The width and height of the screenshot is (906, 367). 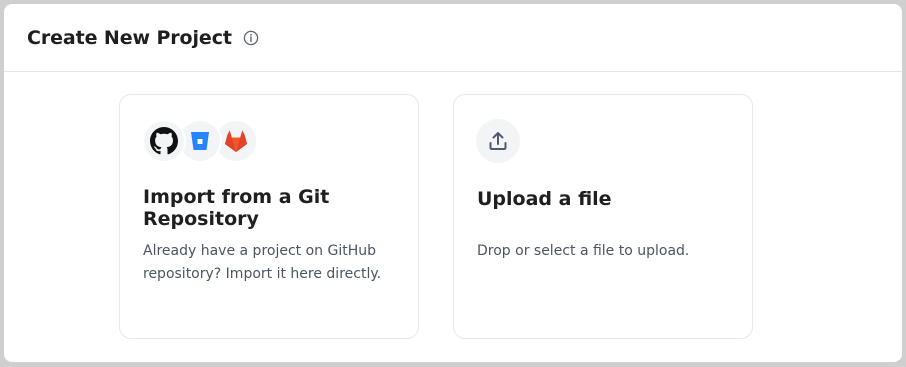 What do you see at coordinates (200, 141) in the screenshot?
I see `git-provider-logos` at bounding box center [200, 141].